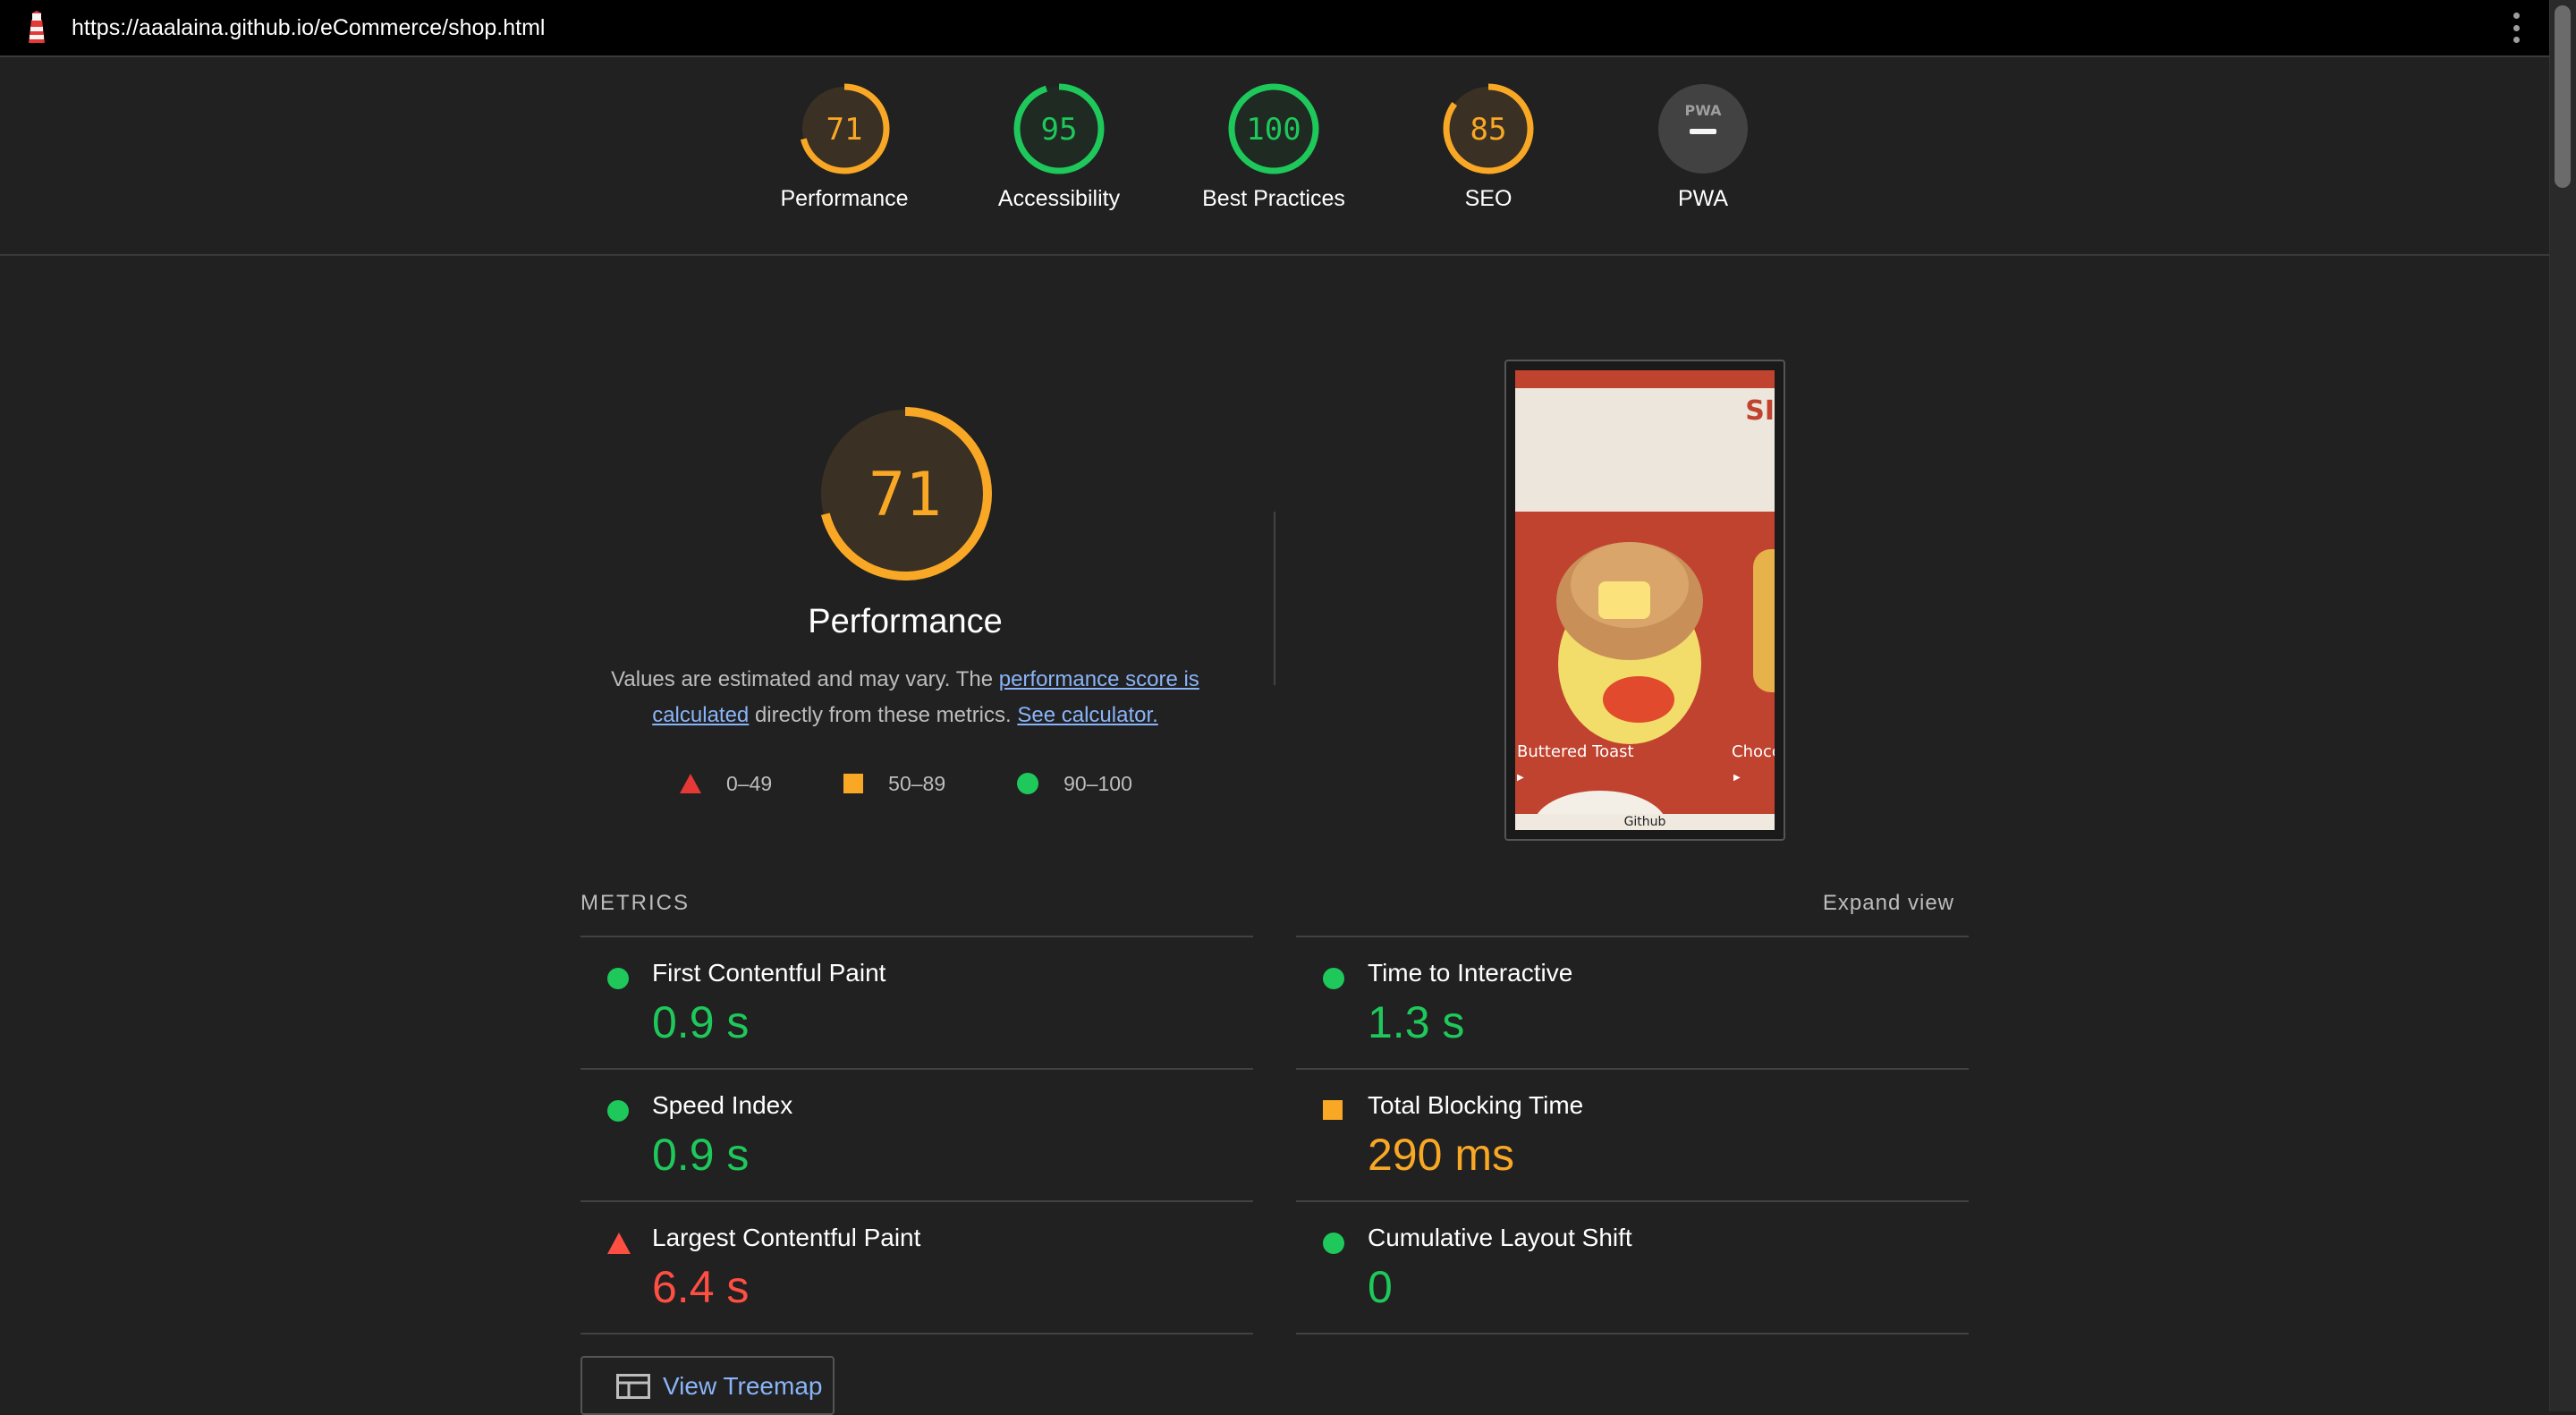 This screenshot has height=1415, width=2576. I want to click on product-cup-image, so click(1629, 643).